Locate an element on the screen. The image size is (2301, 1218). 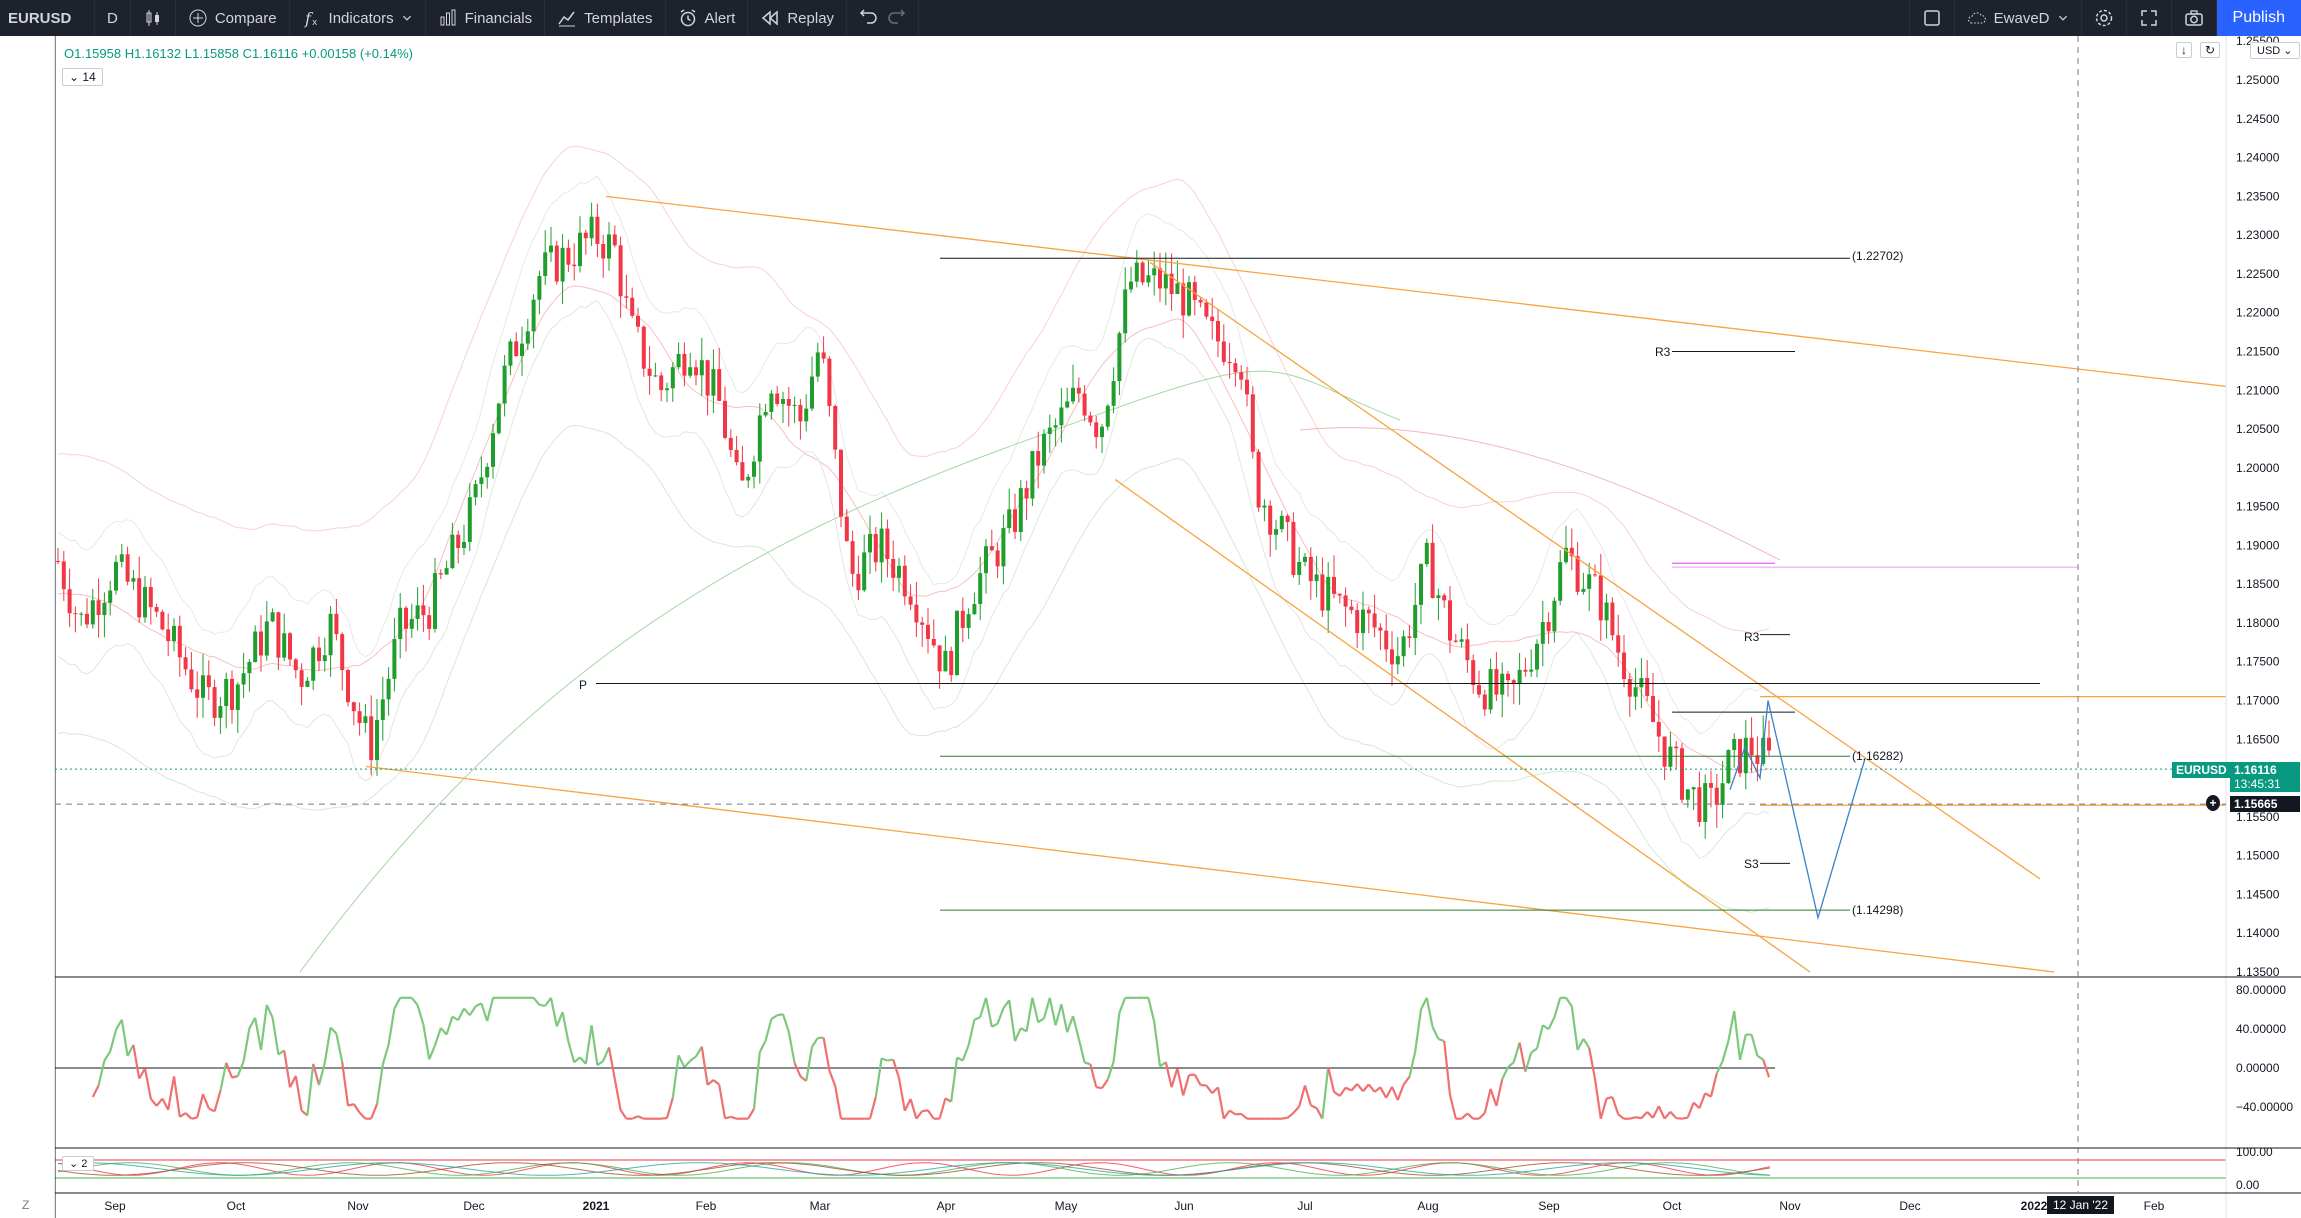
time-tick-label: 2021 is located at coordinates (596, 1206).